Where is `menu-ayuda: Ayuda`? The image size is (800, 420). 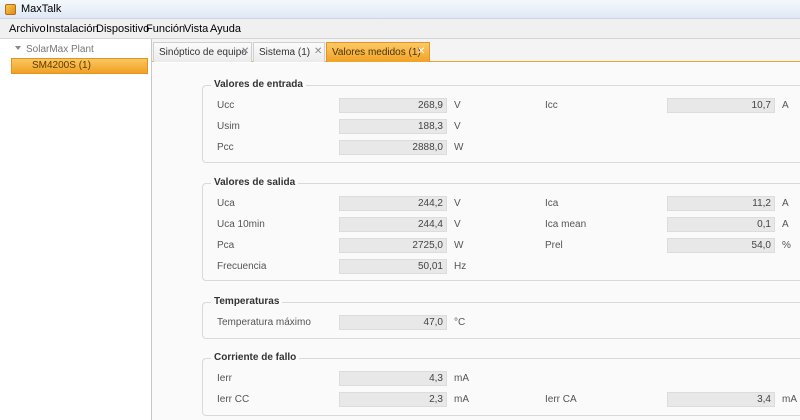
menu-ayuda: Ayuda is located at coordinates (225, 29).